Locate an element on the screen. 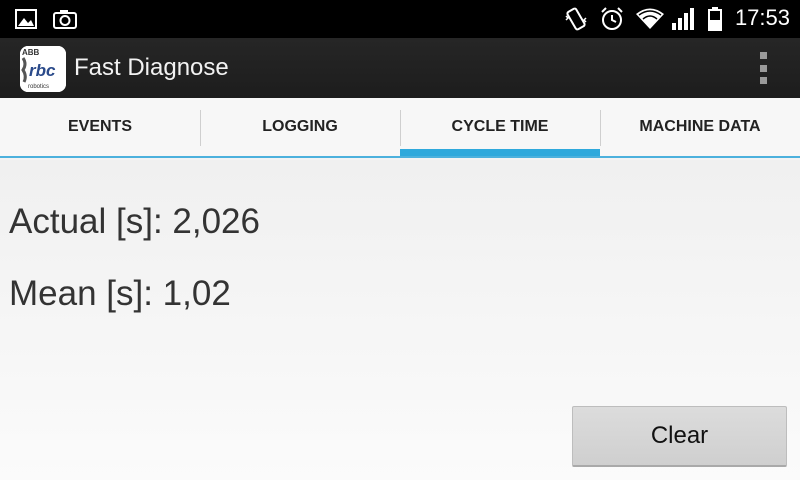  status-time: 17:53 is located at coordinates (762, 17).